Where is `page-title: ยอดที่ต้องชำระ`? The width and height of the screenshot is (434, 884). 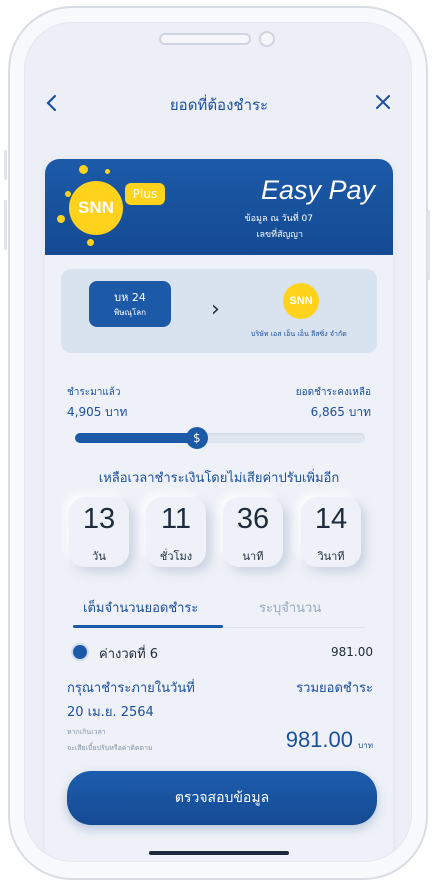
page-title: ยอดที่ต้องชำระ is located at coordinates (219, 105).